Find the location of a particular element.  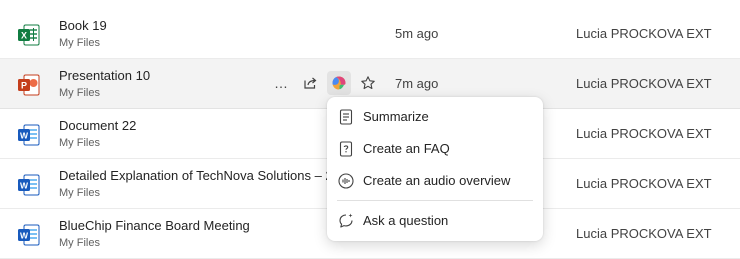

menu-item-summarize: Summarize is located at coordinates (435, 117).